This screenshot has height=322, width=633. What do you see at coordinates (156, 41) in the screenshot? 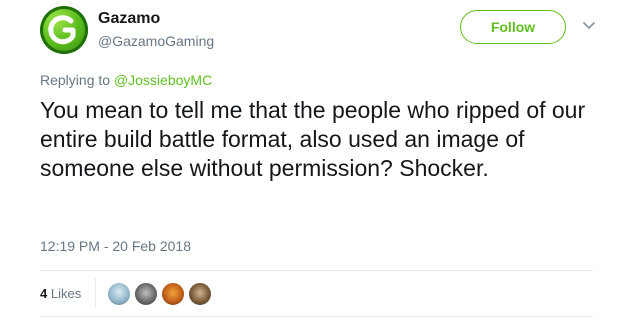
I see `user-handle: @GazamoGaming` at bounding box center [156, 41].